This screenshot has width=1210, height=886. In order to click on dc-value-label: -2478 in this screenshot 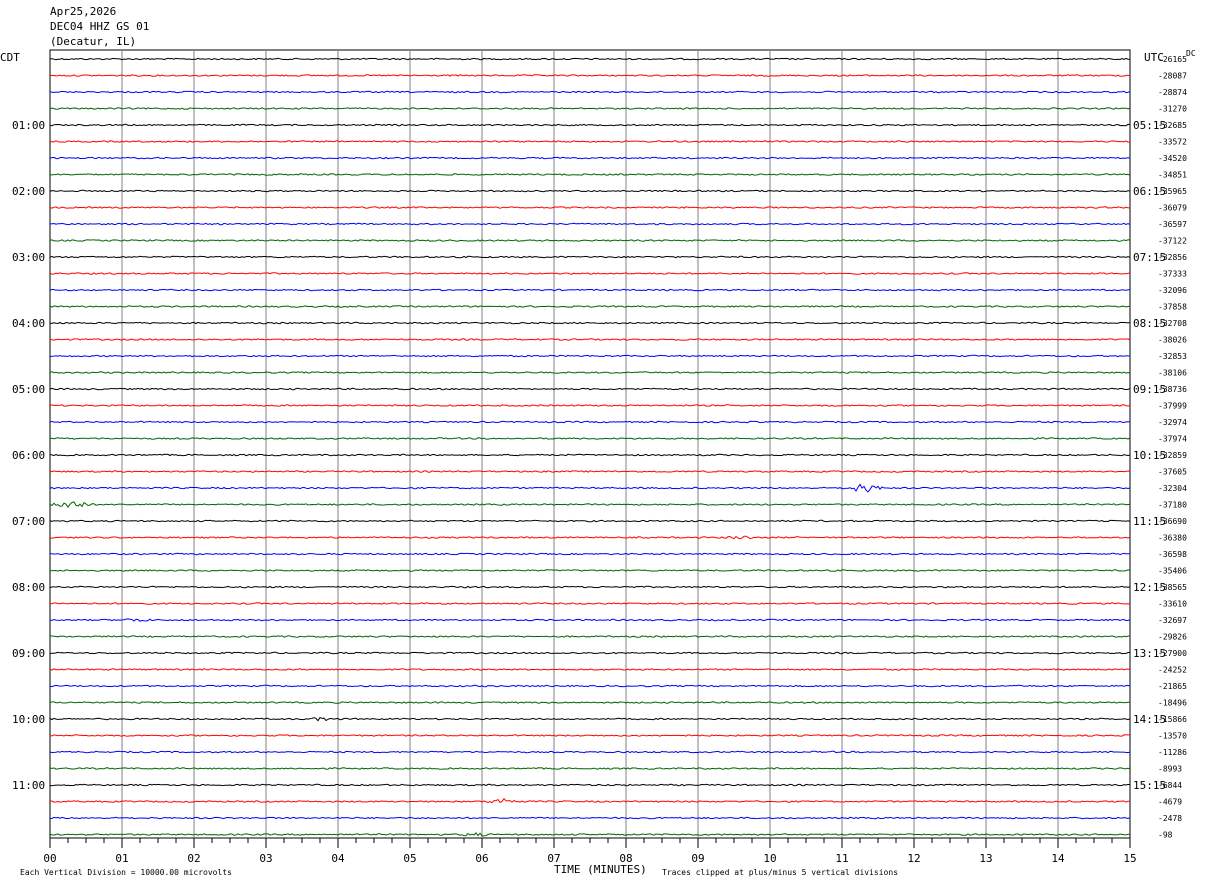, I will do `click(1170, 818)`.